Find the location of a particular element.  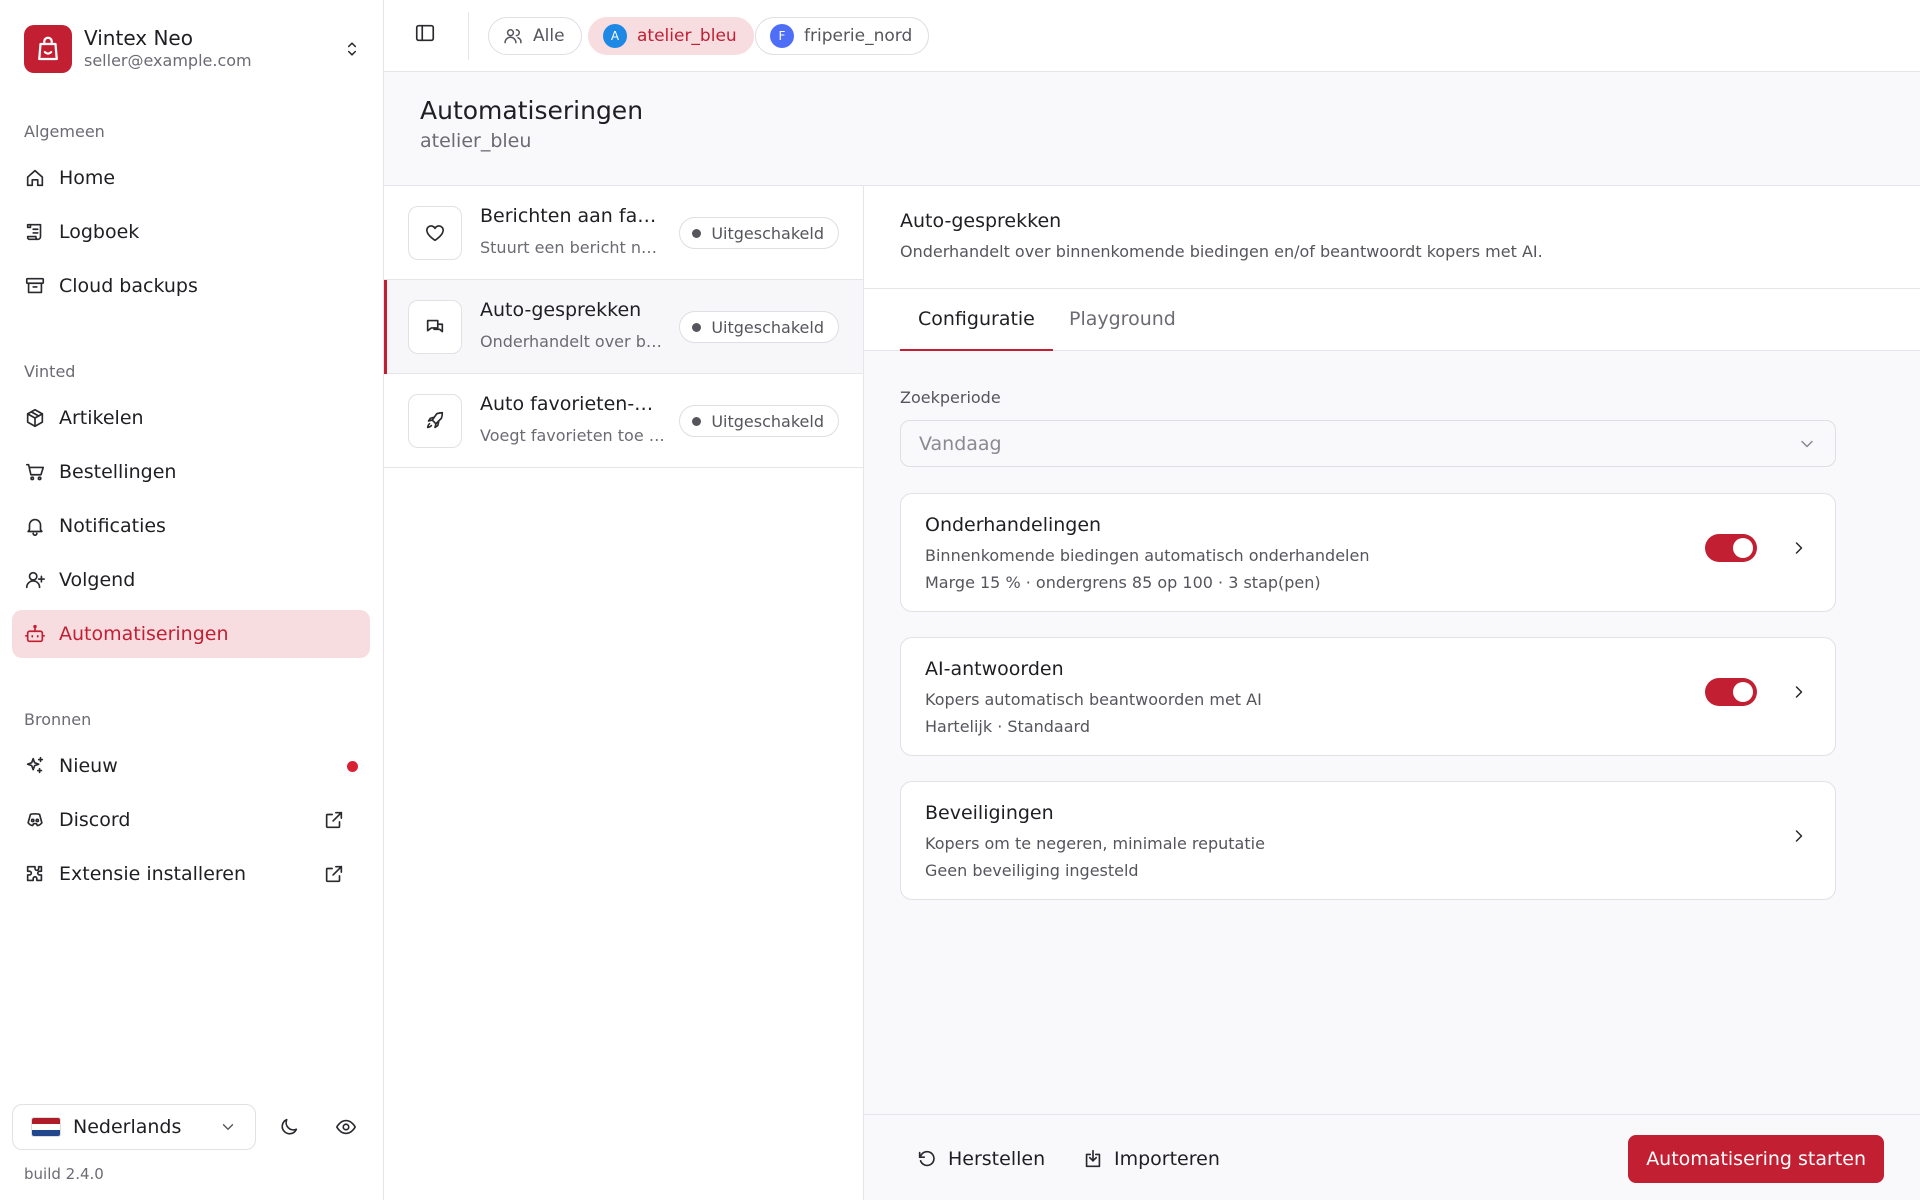

sidebar-item-automatiseringen: Automatiseringen is located at coordinates (191, 634).